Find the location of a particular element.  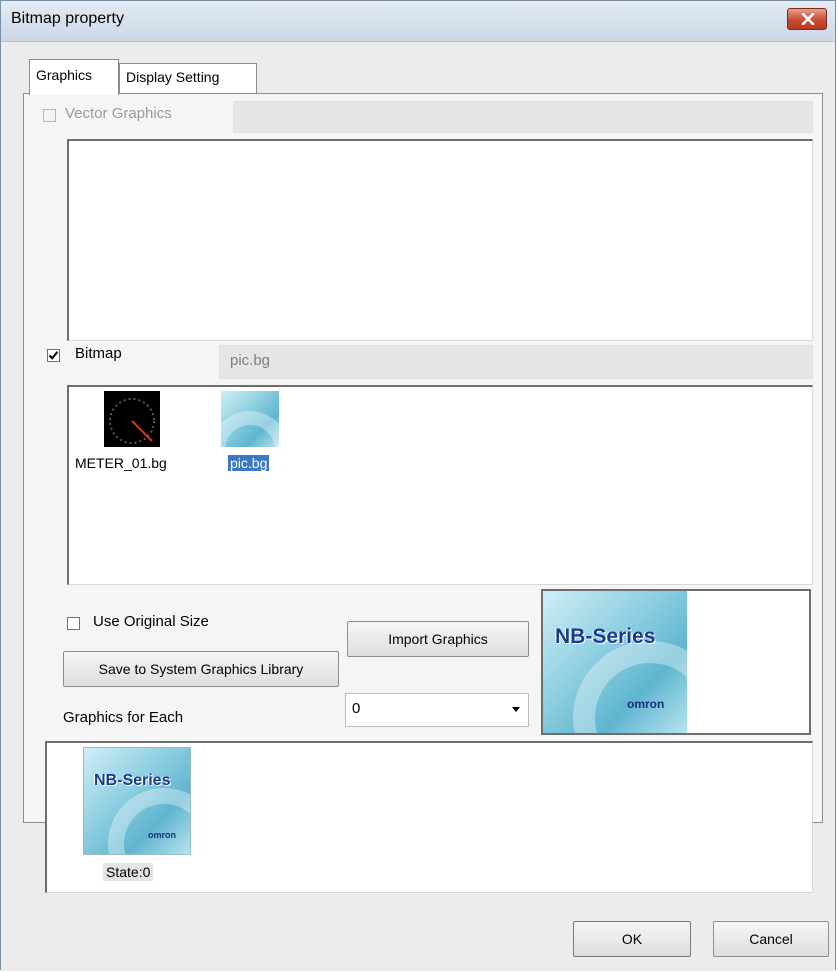

import-graphics-label: Import Graphics is located at coordinates (438, 639).